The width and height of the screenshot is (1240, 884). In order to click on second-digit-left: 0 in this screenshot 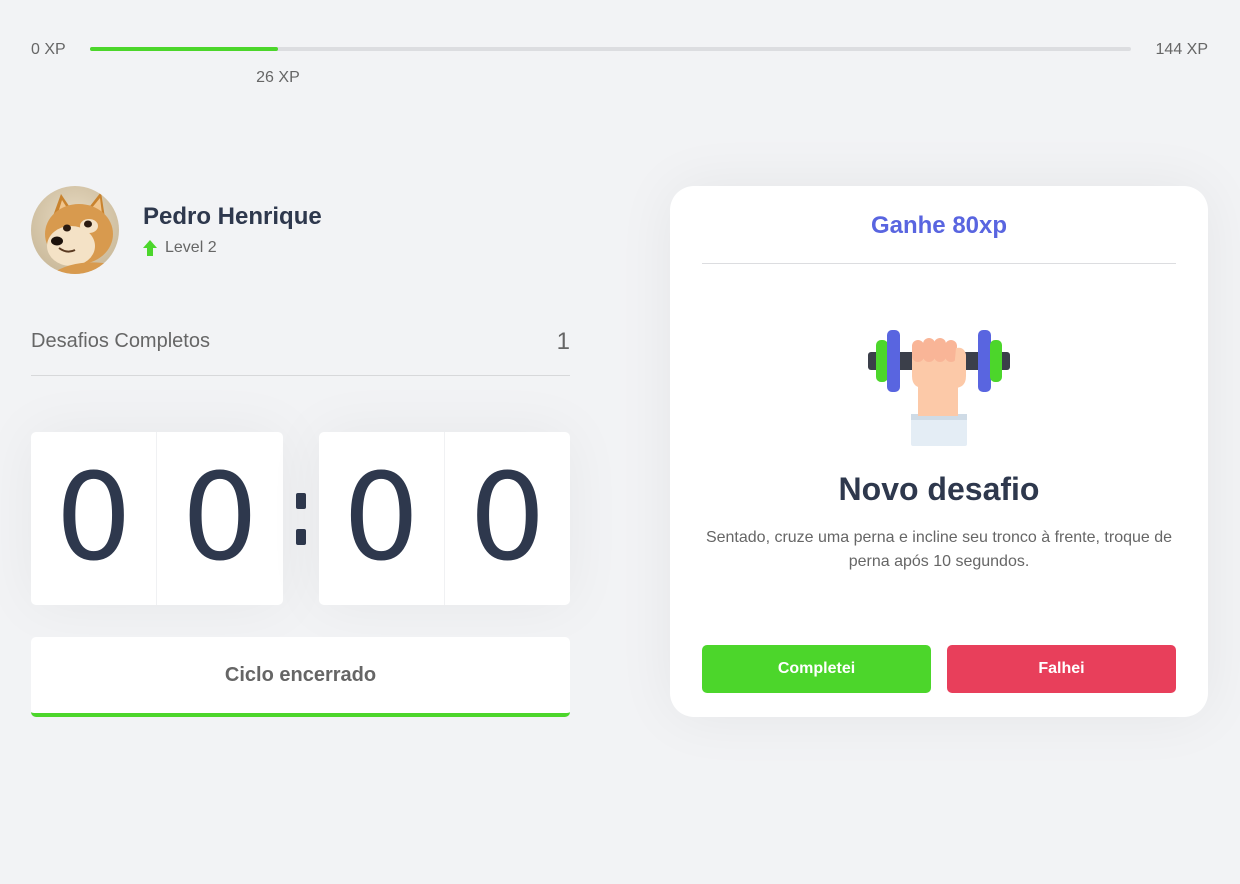, I will do `click(382, 518)`.